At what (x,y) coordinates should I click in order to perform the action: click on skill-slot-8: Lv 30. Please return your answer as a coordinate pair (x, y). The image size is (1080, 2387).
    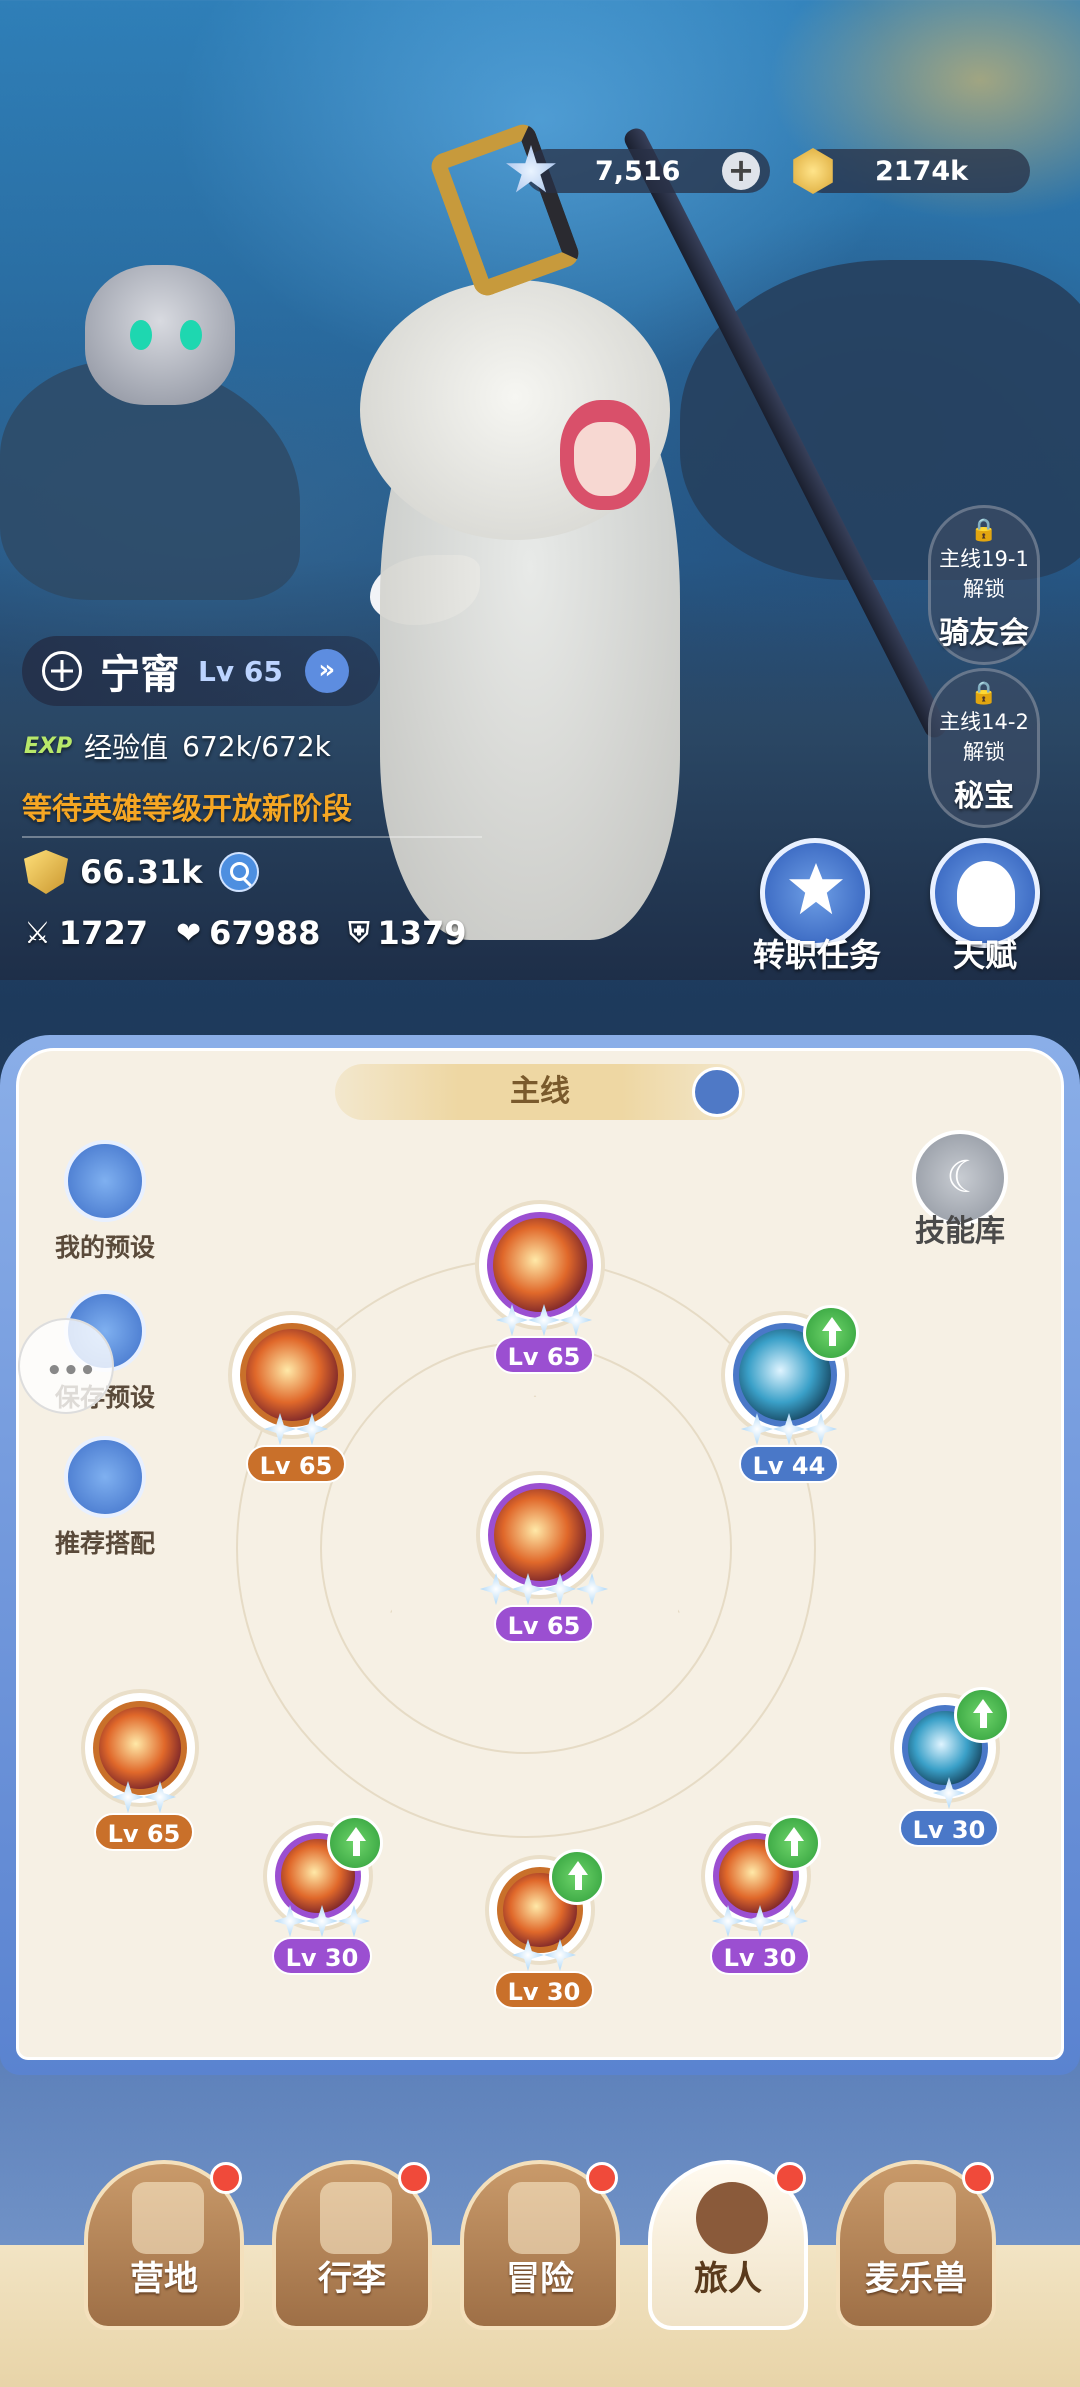
    Looking at the image, I should click on (761, 1895).